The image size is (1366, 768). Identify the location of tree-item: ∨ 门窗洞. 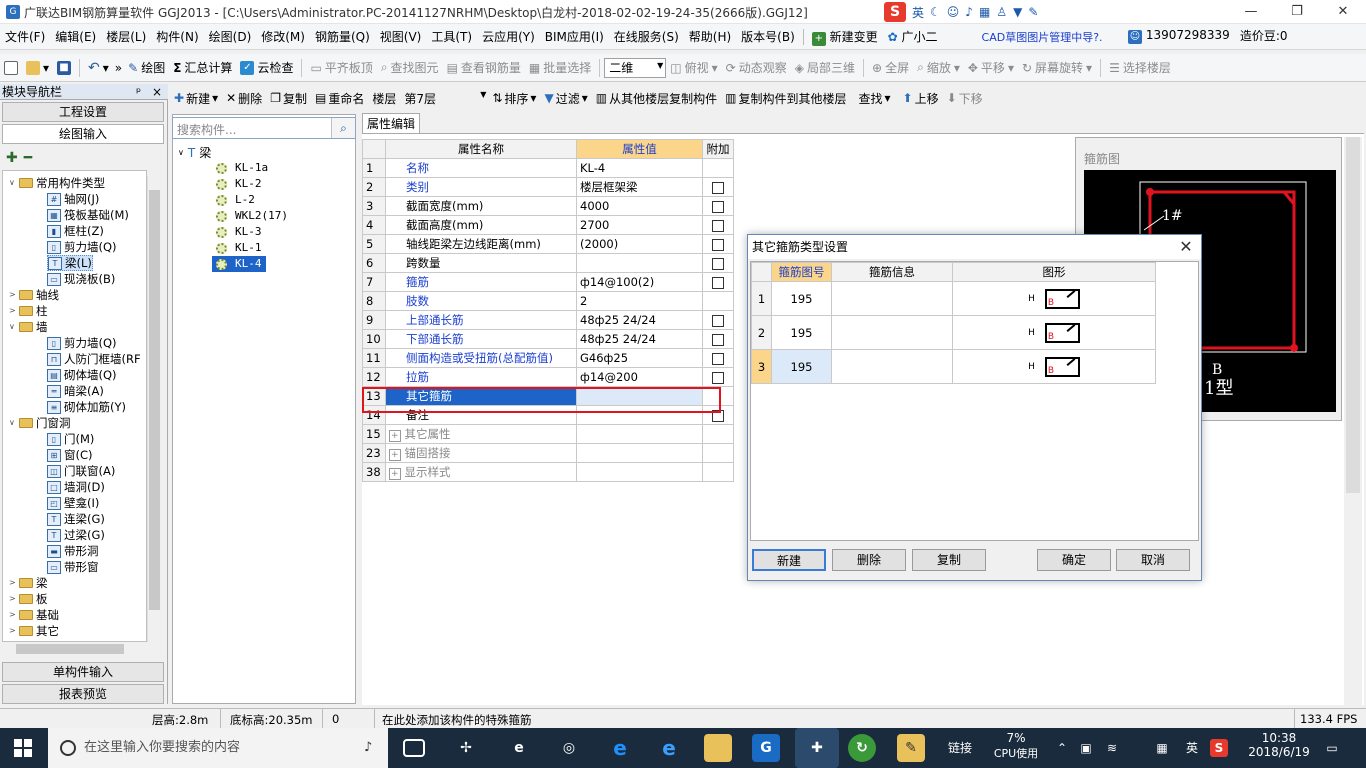
(40, 423).